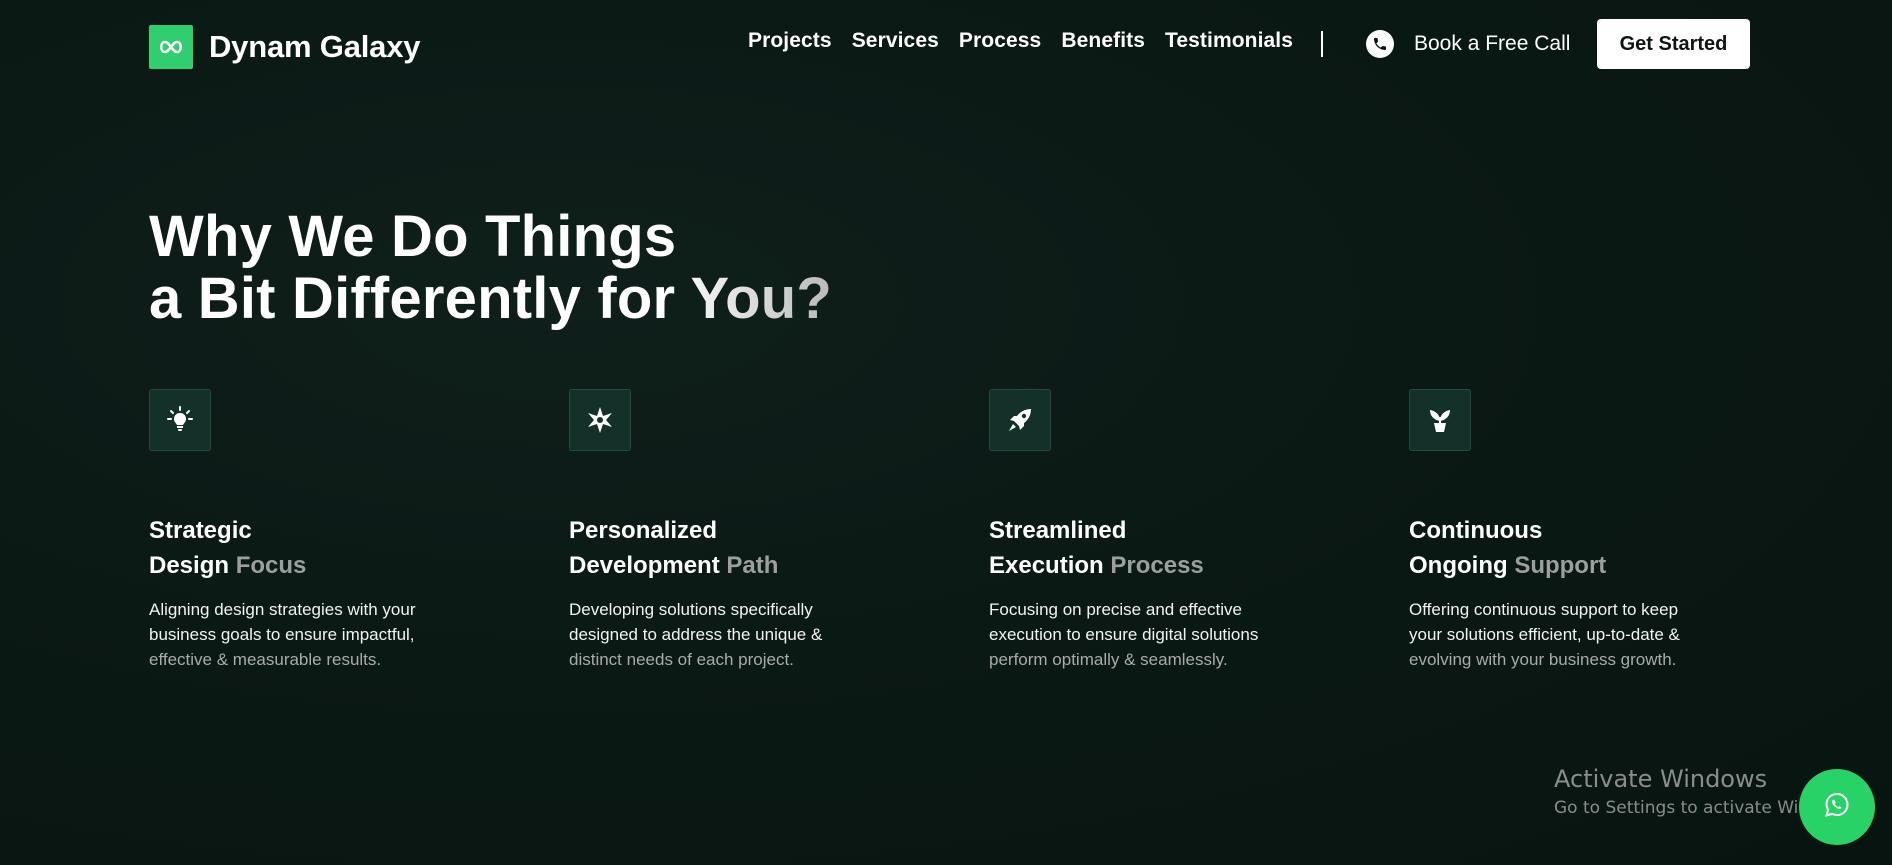 The image size is (1892, 865). What do you see at coordinates (282, 609) in the screenshot?
I see `feature-desc-line: Aligning design strategies with your` at bounding box center [282, 609].